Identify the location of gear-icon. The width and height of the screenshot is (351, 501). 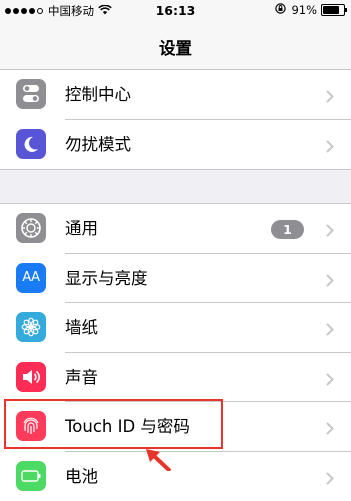
(31, 228).